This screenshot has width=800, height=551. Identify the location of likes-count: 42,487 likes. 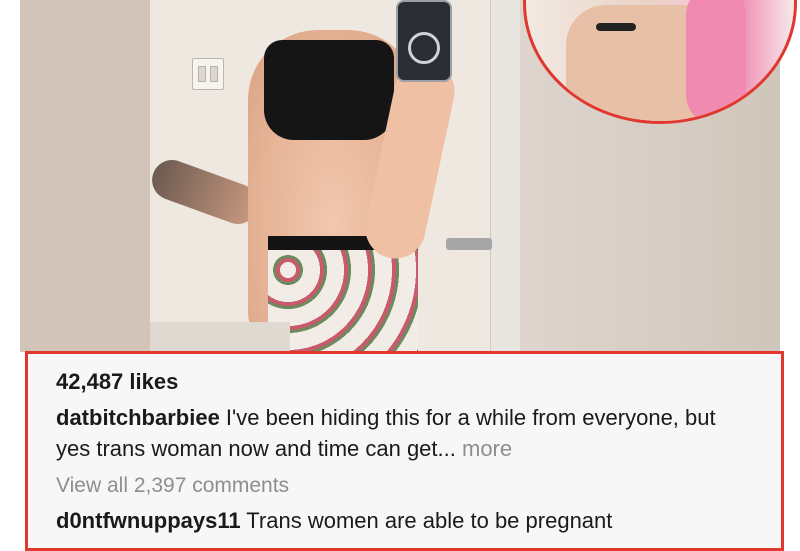
(404, 382).